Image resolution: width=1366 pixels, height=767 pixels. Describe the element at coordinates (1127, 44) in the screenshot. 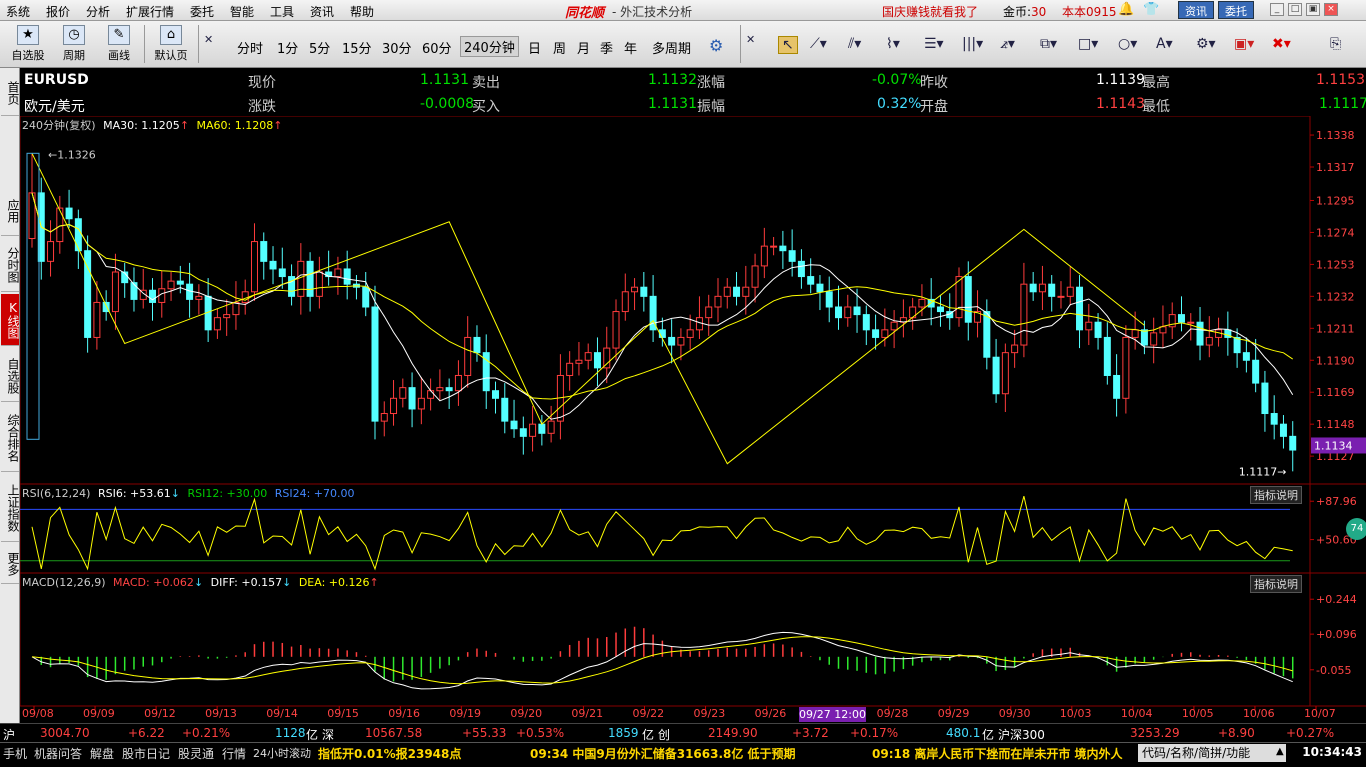

I see `circle-tool-icon: ○▾` at that location.